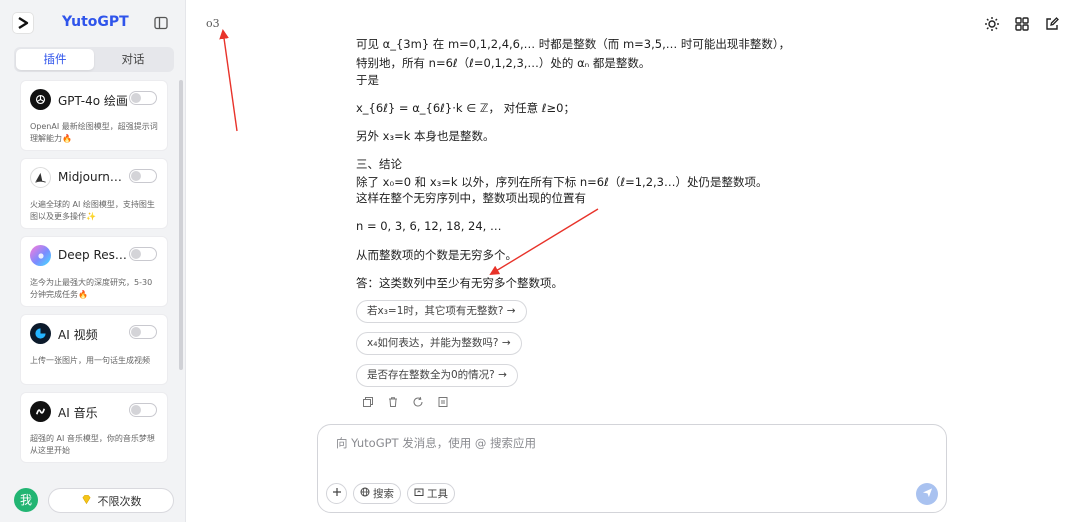  Describe the element at coordinates (367, 80) in the screenshot. I see `answer-line: 于是` at that location.